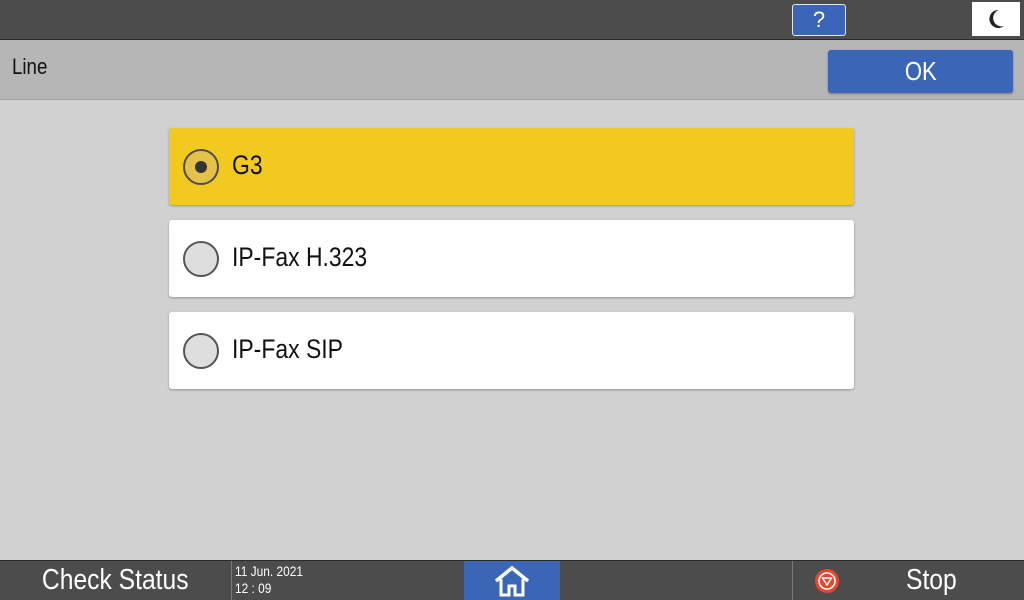 This screenshot has width=1024, height=600. What do you see at coordinates (269, 571) in the screenshot?
I see `date-text: 11 Jun. 2021` at bounding box center [269, 571].